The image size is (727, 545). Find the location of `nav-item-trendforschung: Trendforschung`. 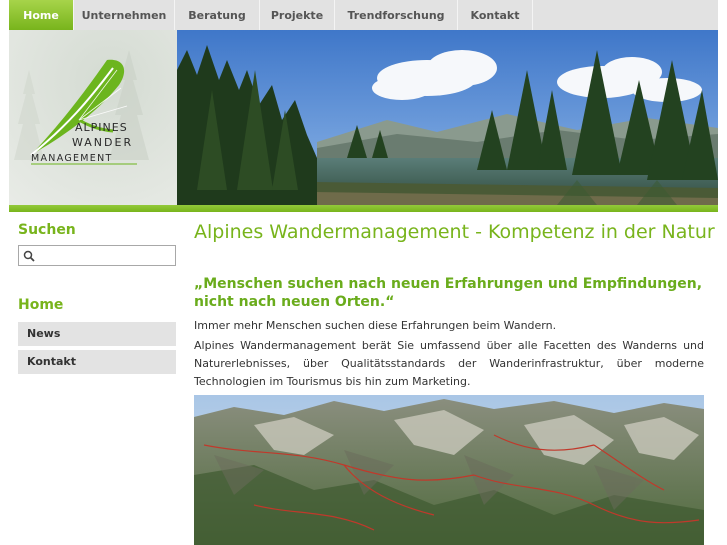

nav-item-trendforschung: Trendforschung is located at coordinates (396, 15).